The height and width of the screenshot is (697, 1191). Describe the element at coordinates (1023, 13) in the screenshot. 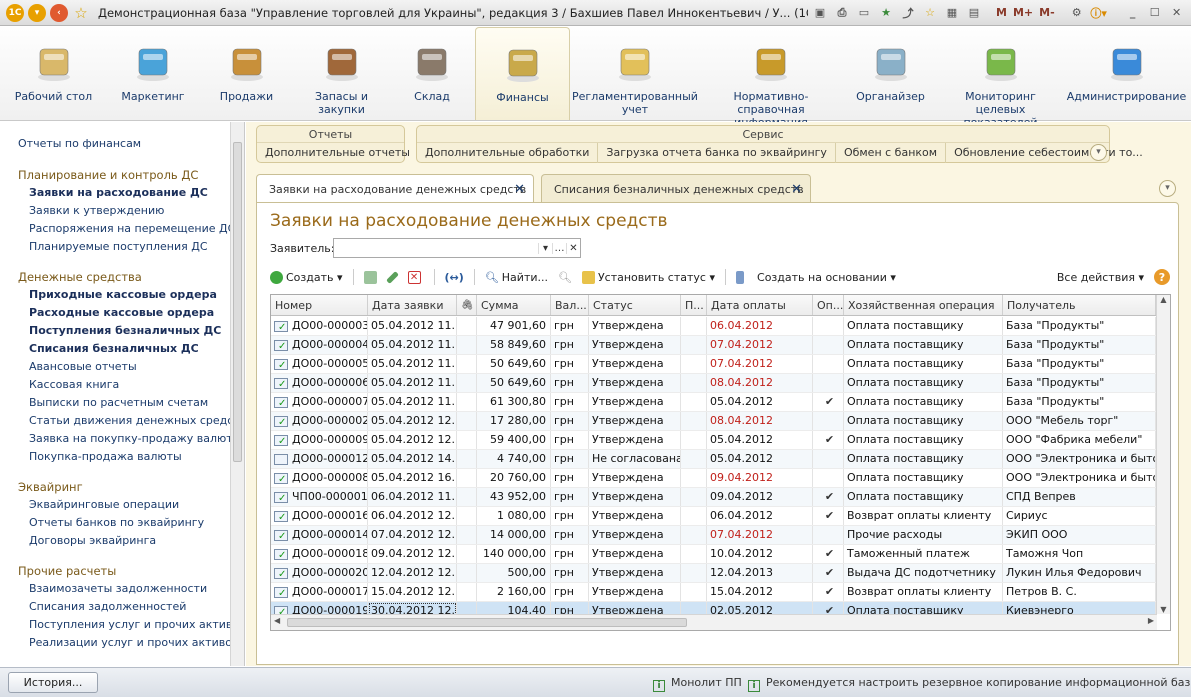

I see `memory-m-plus-button: M+` at that location.